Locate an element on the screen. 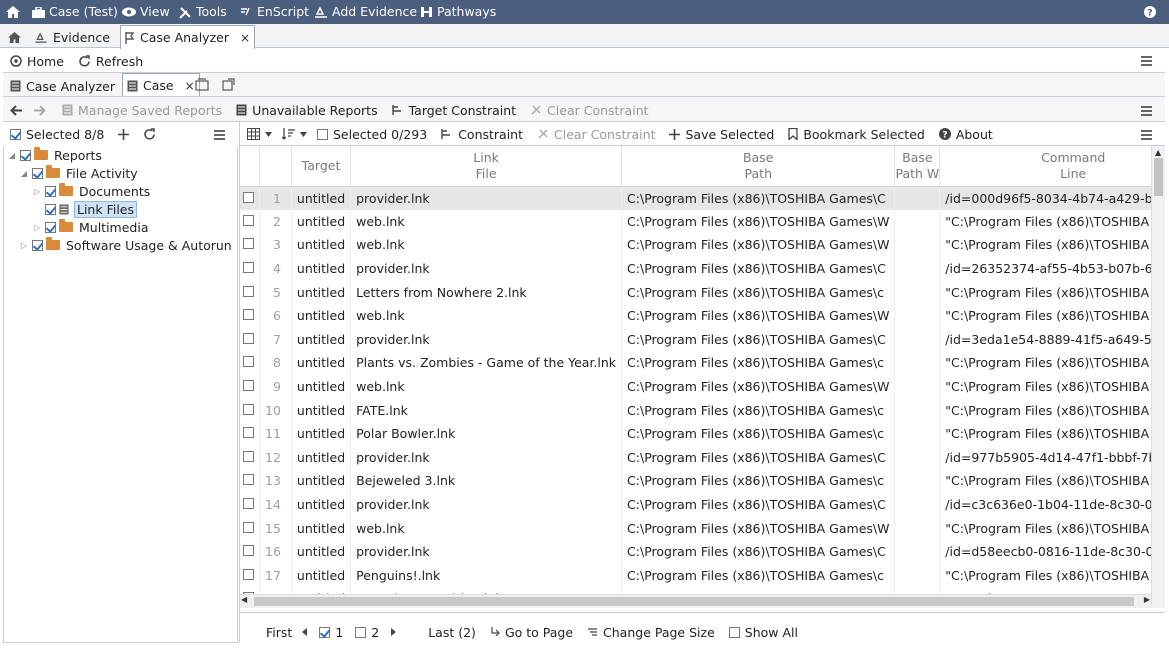 The image size is (1169, 648). home-button: Home is located at coordinates (37, 61).